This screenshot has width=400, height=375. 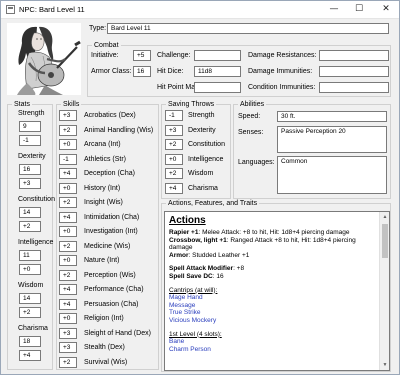 I want to click on minimize-button: —, so click(x=334, y=9).